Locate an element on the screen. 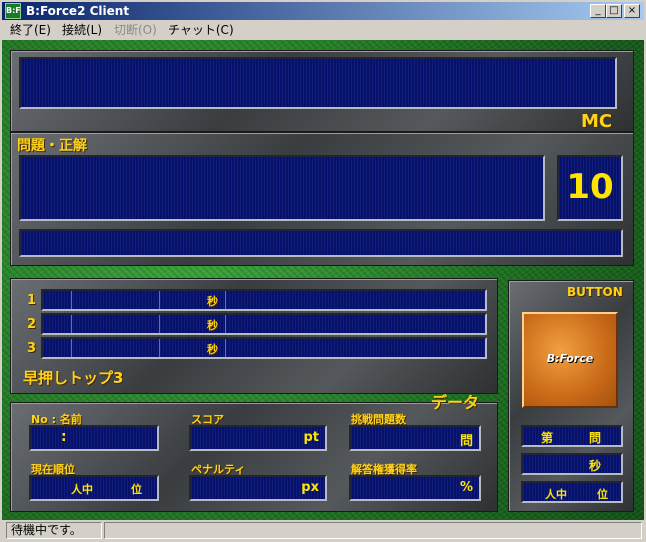 This screenshot has width=646, height=542. button-rank-people: 人中 is located at coordinates (556, 494).